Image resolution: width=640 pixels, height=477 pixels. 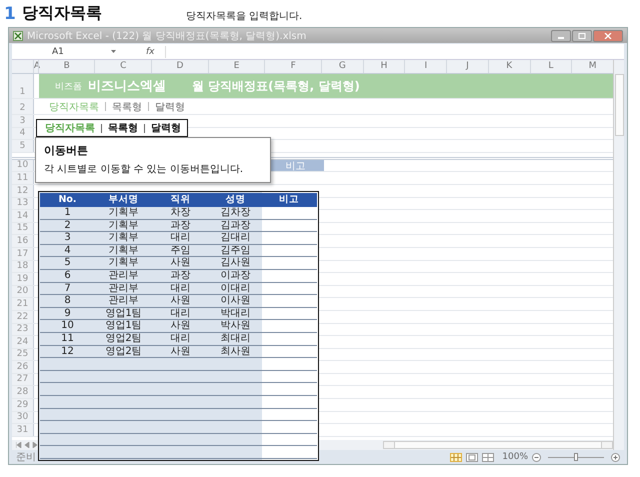 What do you see at coordinates (68, 86) in the screenshot?
I see `brand-tag: 비즈폼` at bounding box center [68, 86].